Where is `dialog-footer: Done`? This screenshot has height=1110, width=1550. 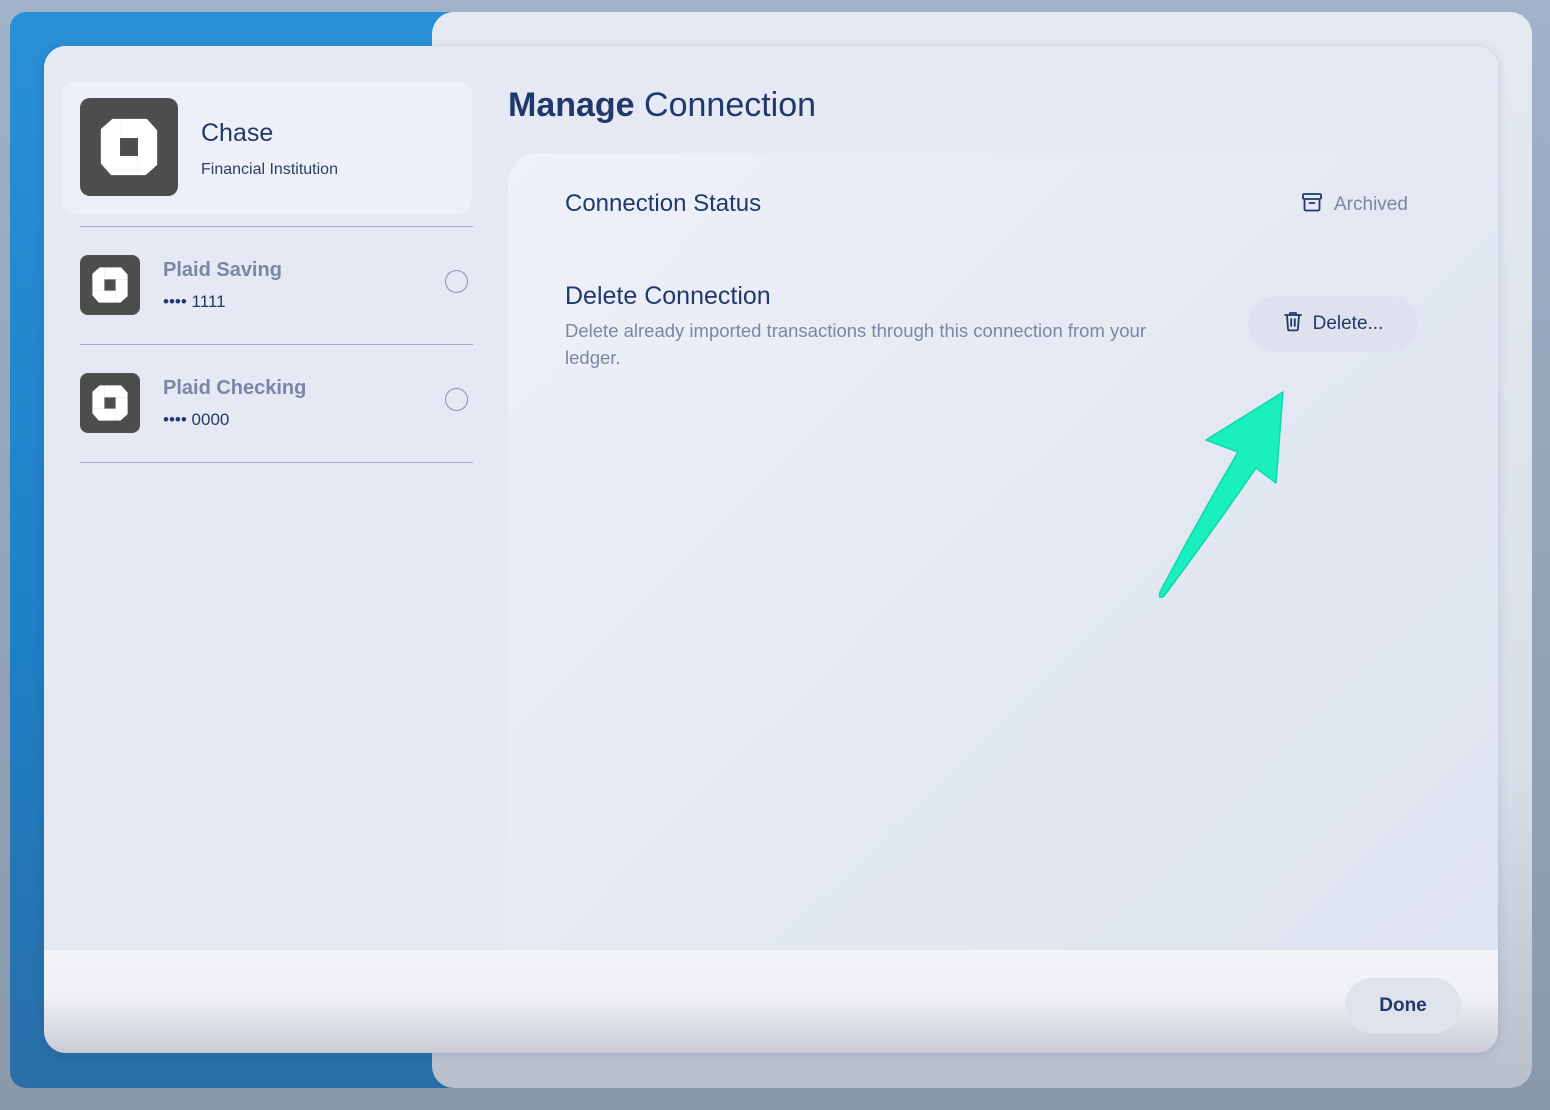 dialog-footer: Done is located at coordinates (771, 1001).